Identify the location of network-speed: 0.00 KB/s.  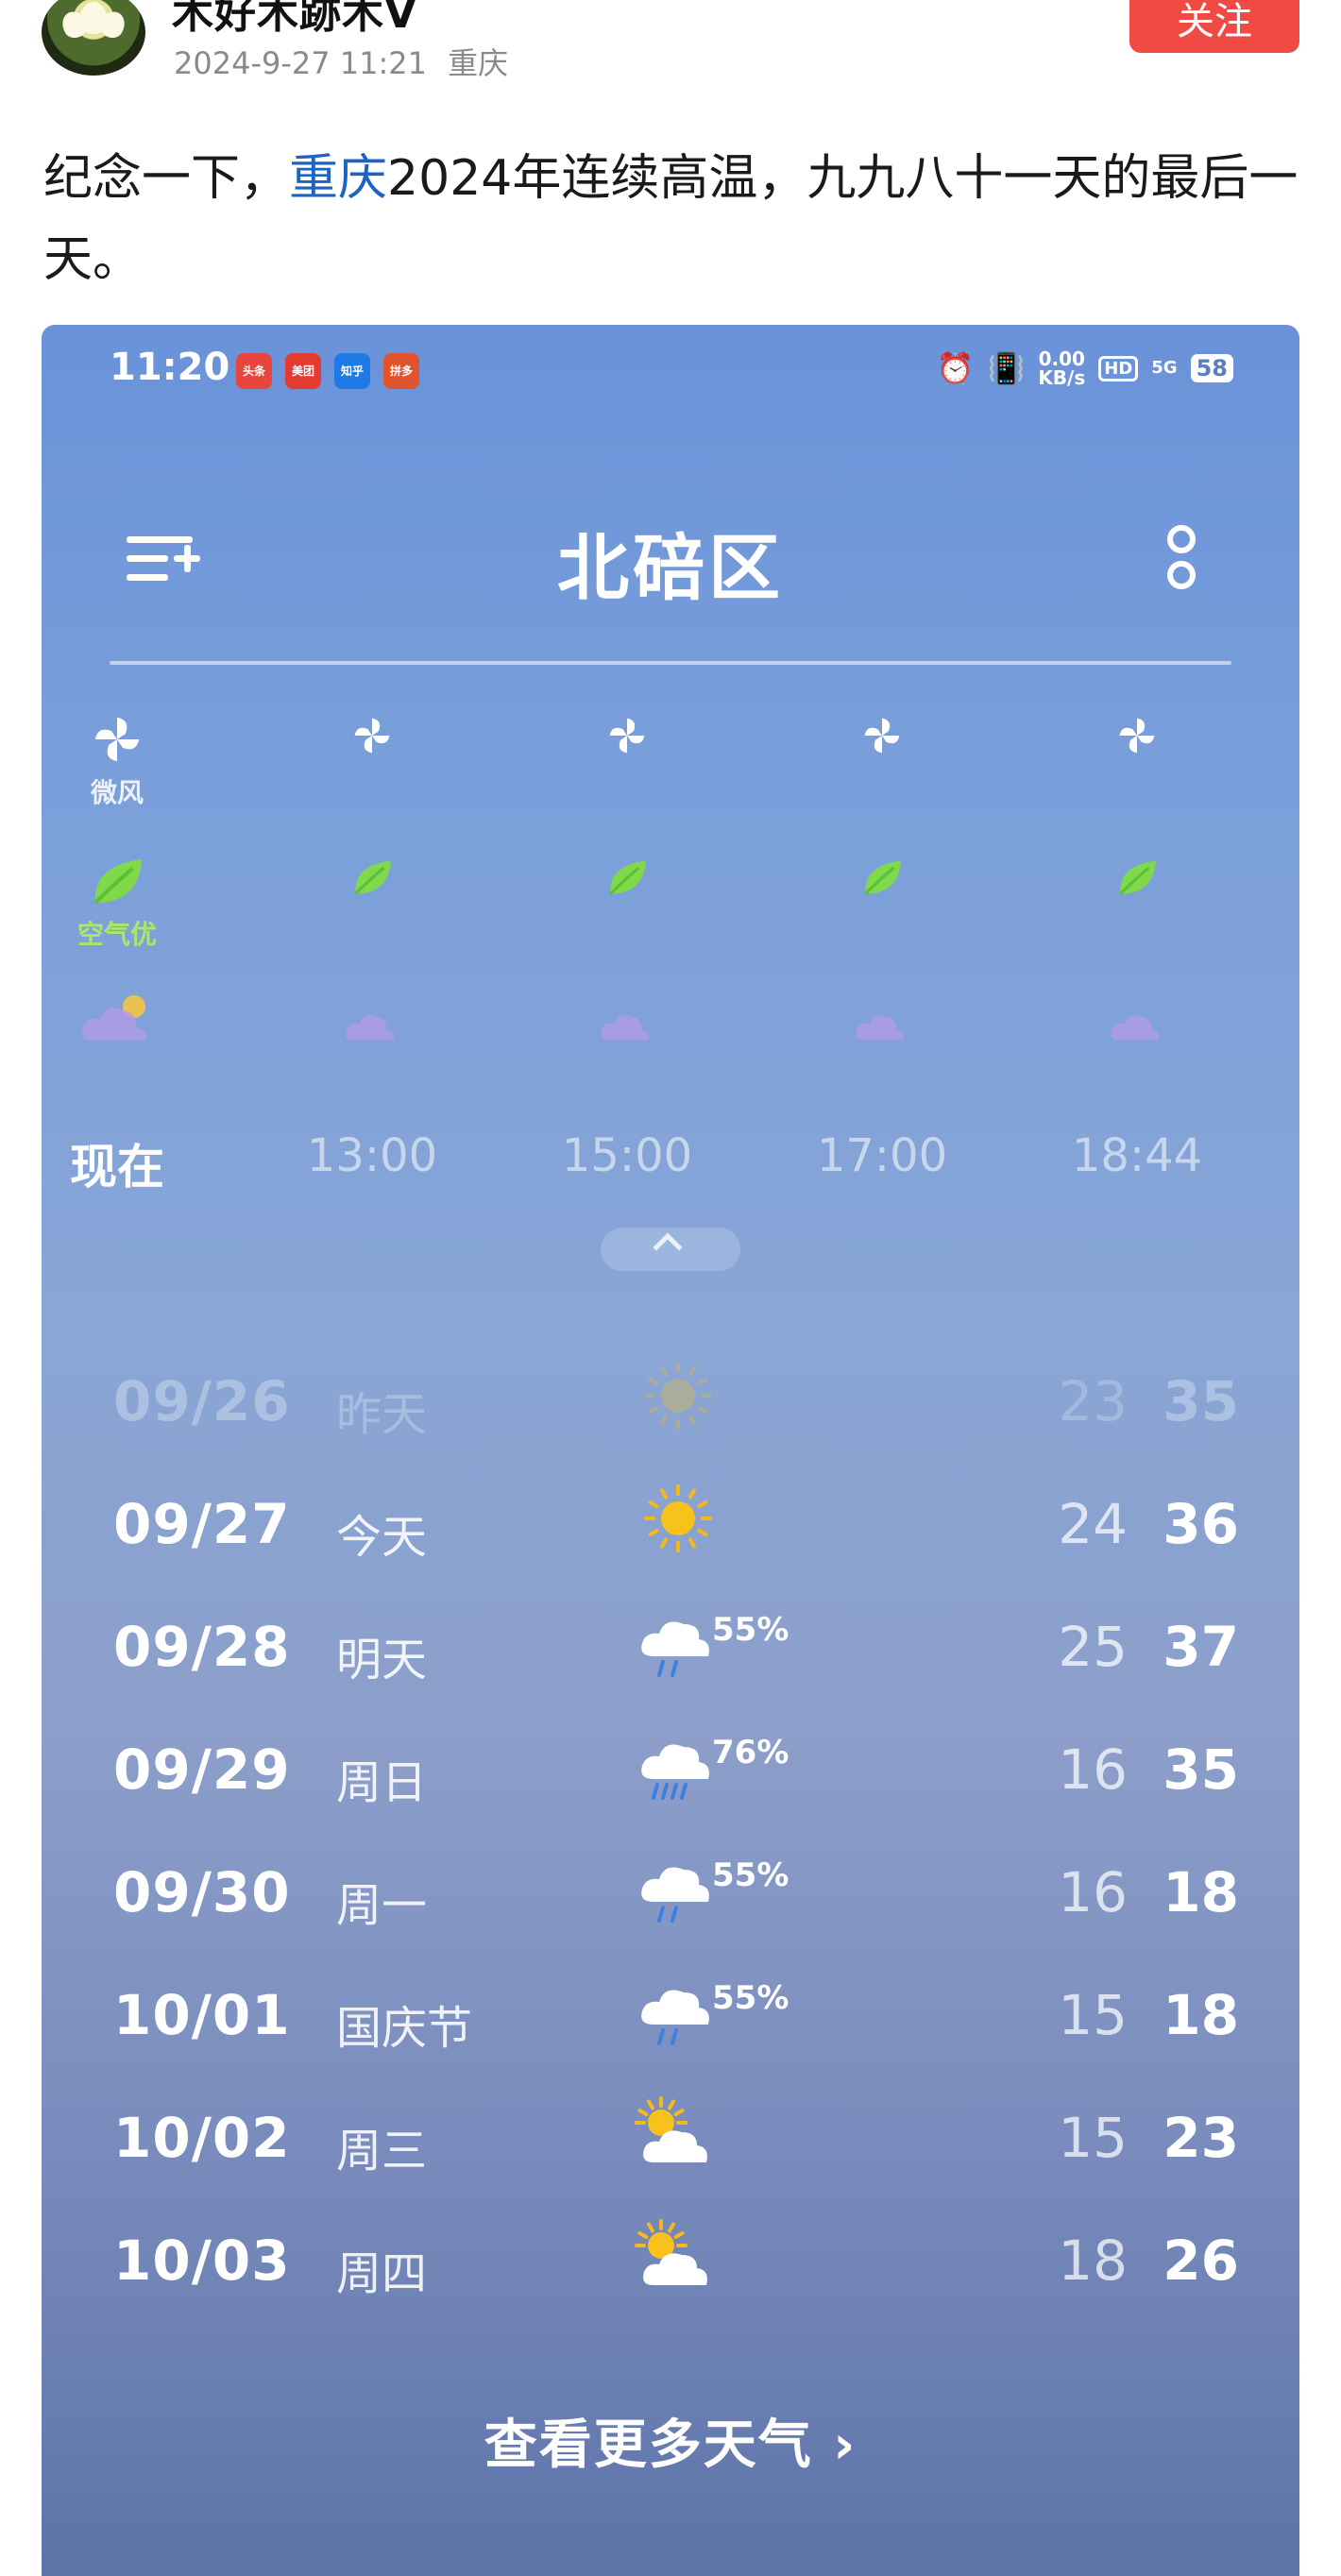
(1061, 368).